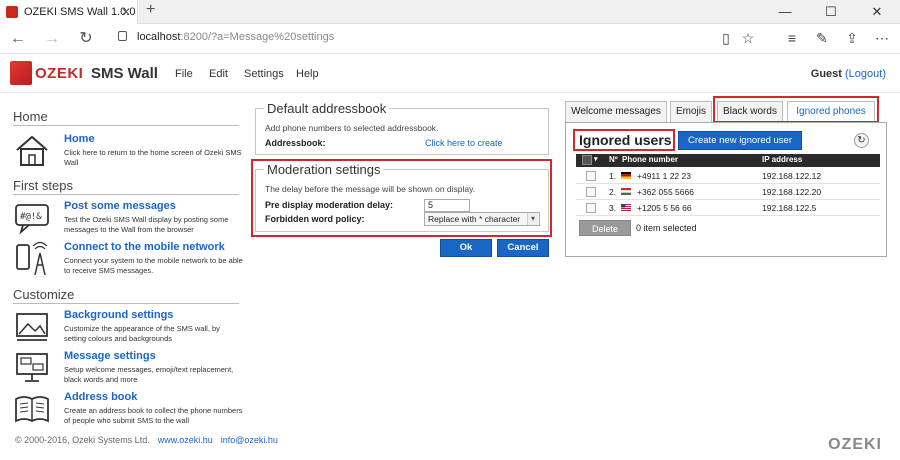  What do you see at coordinates (666, 228) in the screenshot?
I see `selected-count: 0 item selected` at bounding box center [666, 228].